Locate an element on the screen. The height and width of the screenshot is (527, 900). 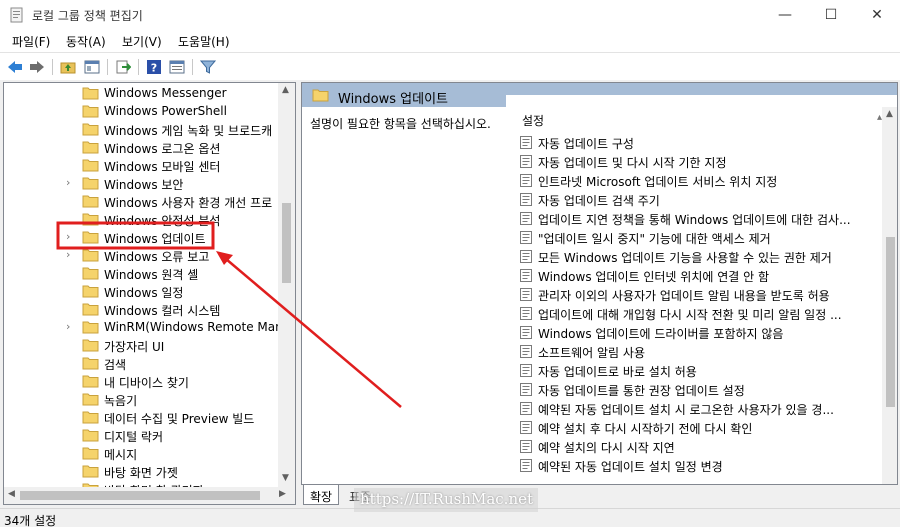
tree-item: Windows 일정 is located at coordinates (144, 291).